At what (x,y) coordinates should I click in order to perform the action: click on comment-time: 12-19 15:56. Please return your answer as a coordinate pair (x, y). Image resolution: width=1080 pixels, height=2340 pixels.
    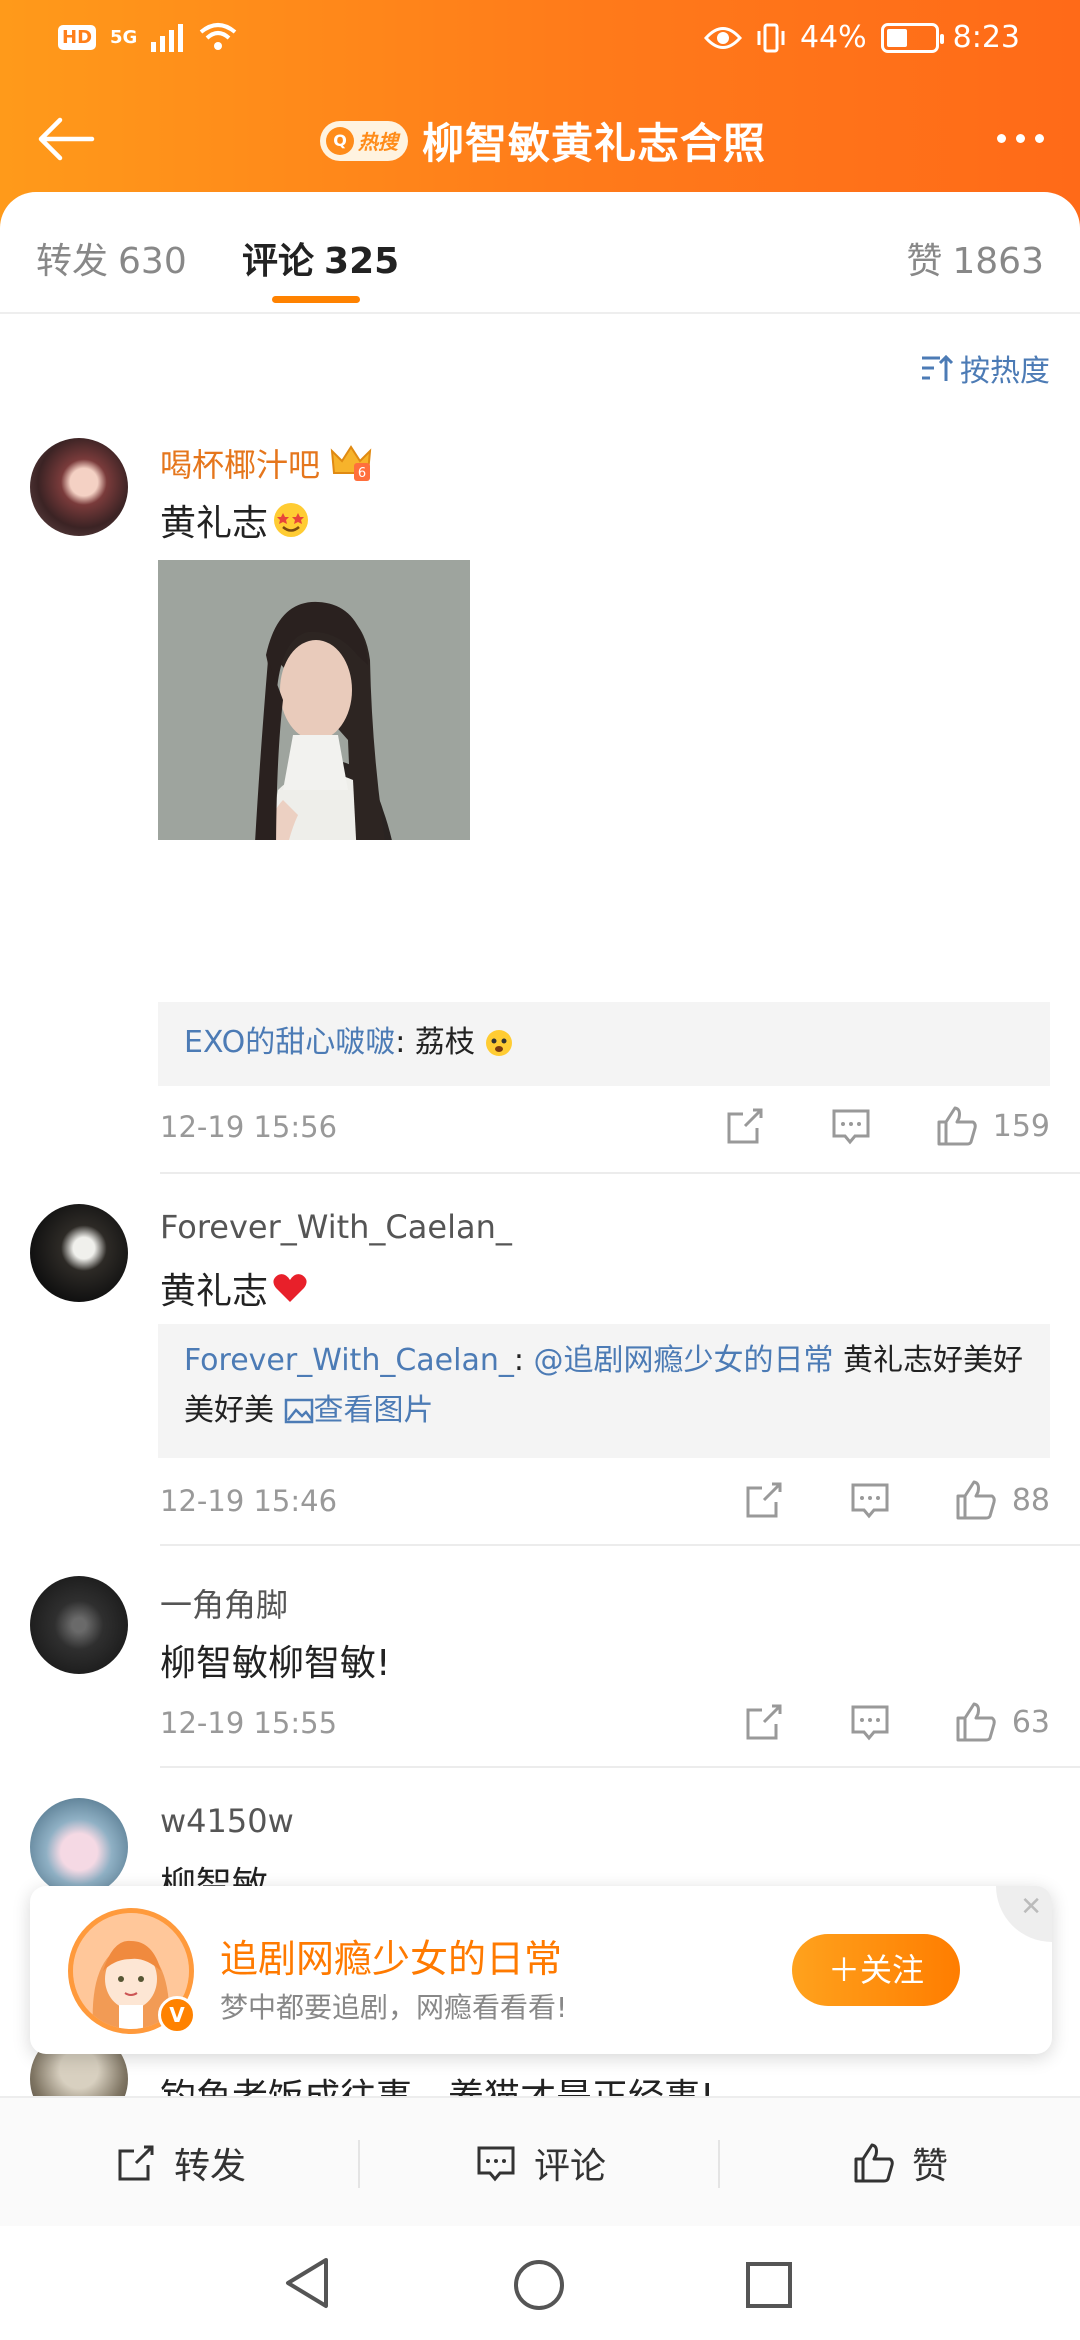
    Looking at the image, I should click on (249, 1127).